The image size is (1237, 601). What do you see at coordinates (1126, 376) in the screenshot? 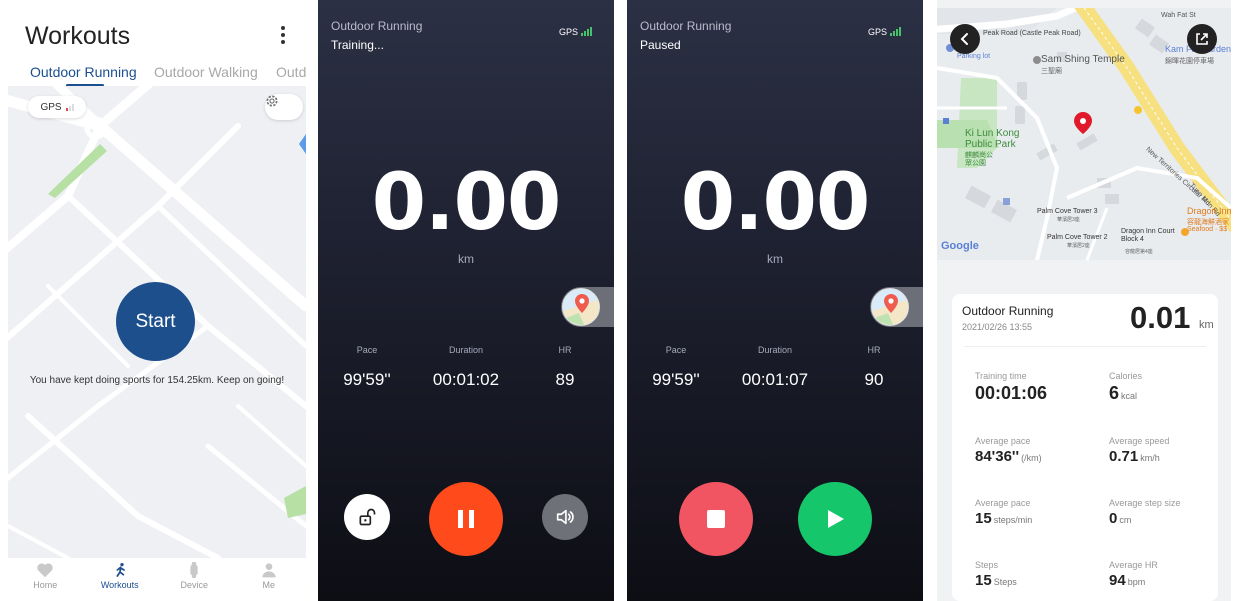
I see `metric-label: Calories` at bounding box center [1126, 376].